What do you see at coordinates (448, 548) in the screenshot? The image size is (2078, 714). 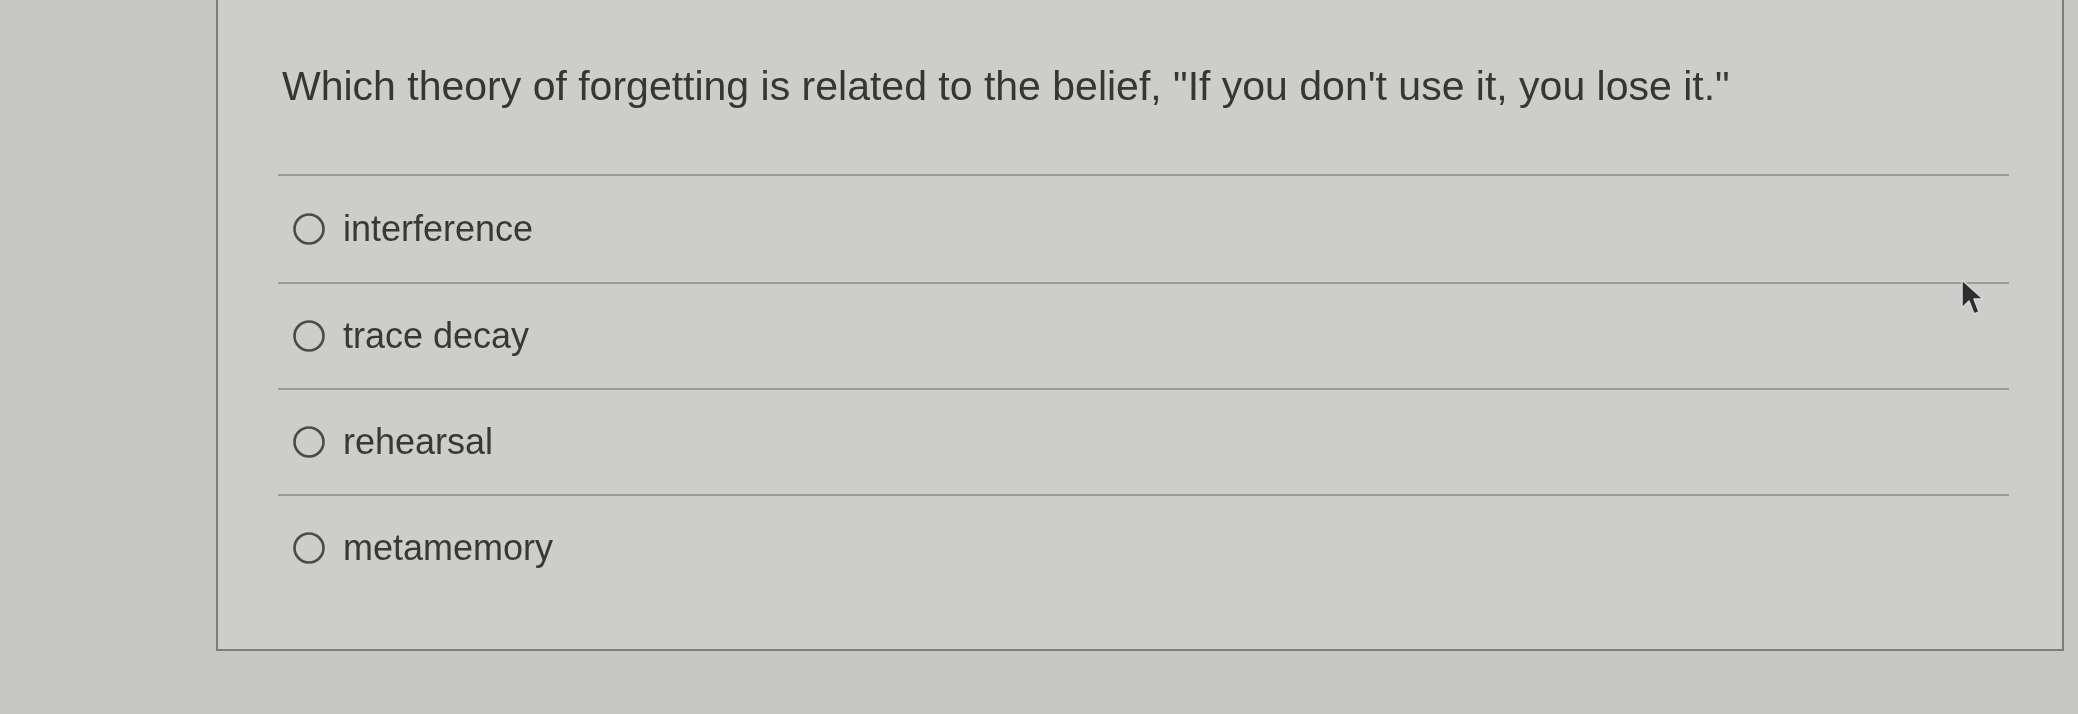 I see `option-label: metamemory` at bounding box center [448, 548].